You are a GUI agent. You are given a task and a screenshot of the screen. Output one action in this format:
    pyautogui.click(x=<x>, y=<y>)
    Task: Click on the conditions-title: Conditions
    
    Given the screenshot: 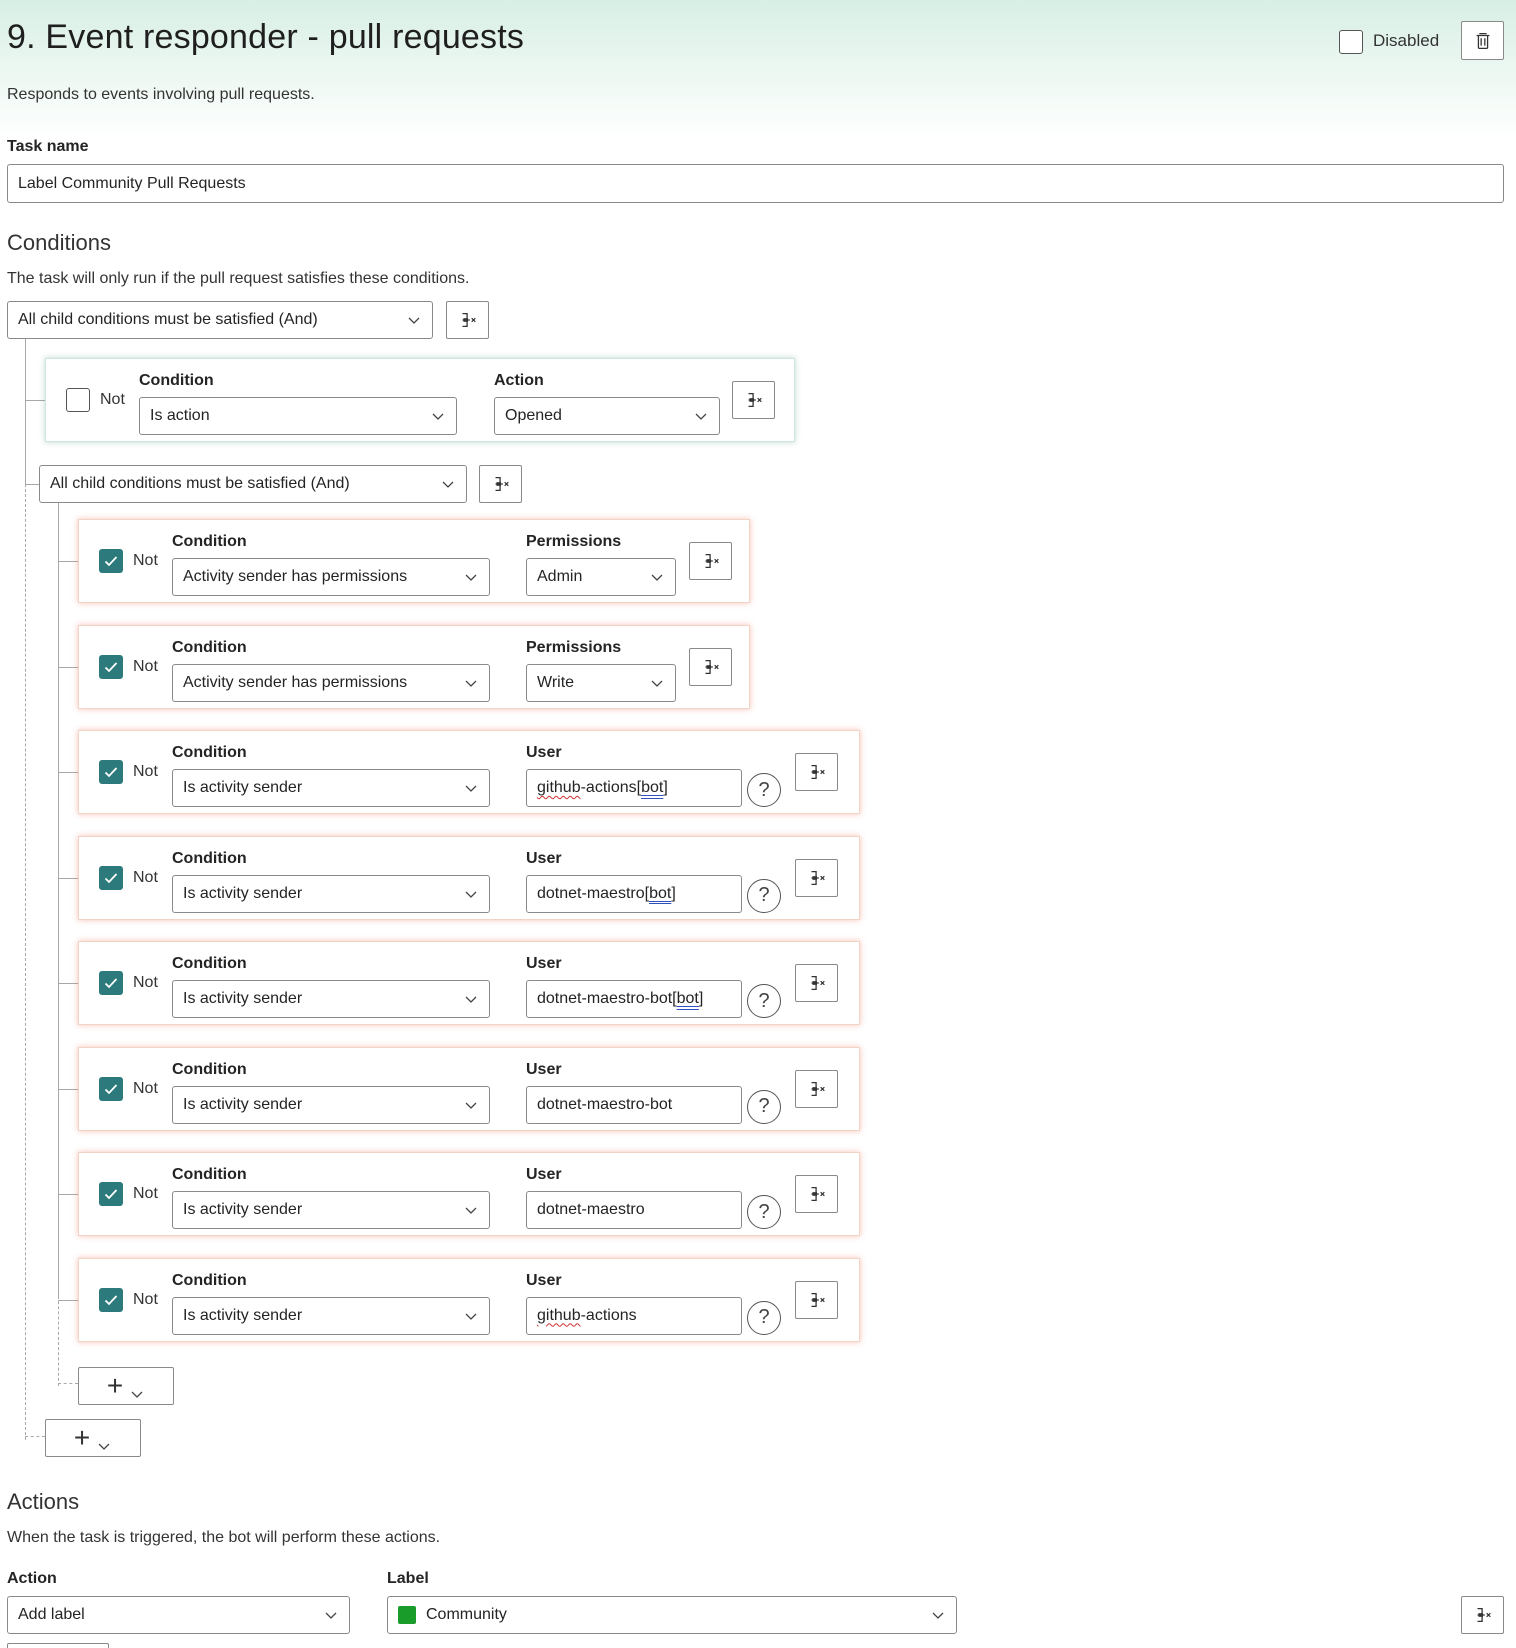 What is the action you would take?
    pyautogui.click(x=59, y=242)
    